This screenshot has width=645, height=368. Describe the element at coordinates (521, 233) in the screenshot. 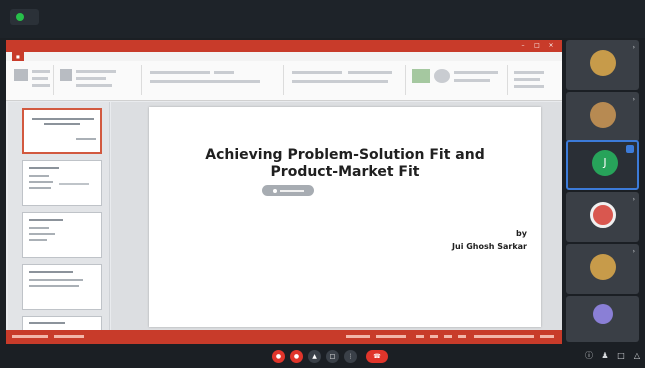

I see `byline-by: by` at that location.